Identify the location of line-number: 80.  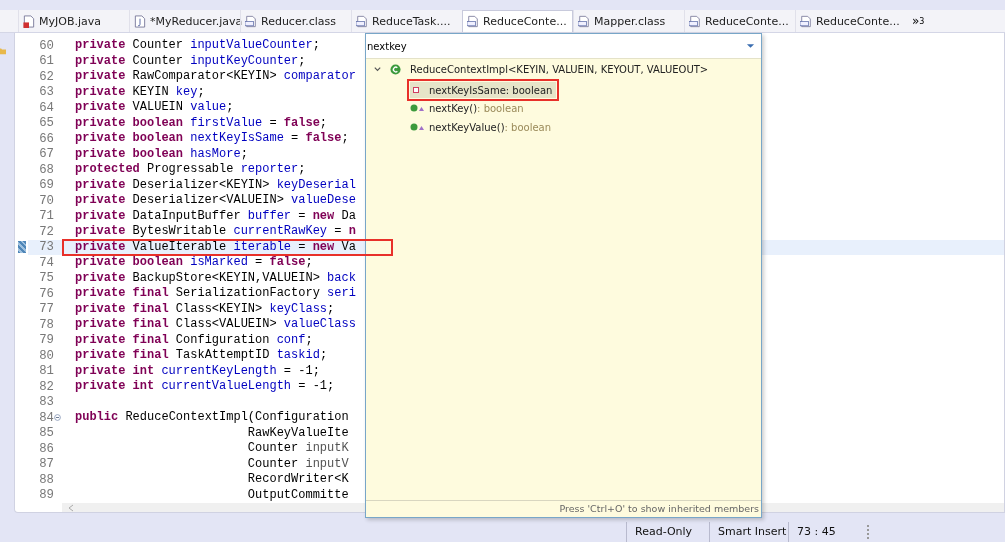
(46, 355).